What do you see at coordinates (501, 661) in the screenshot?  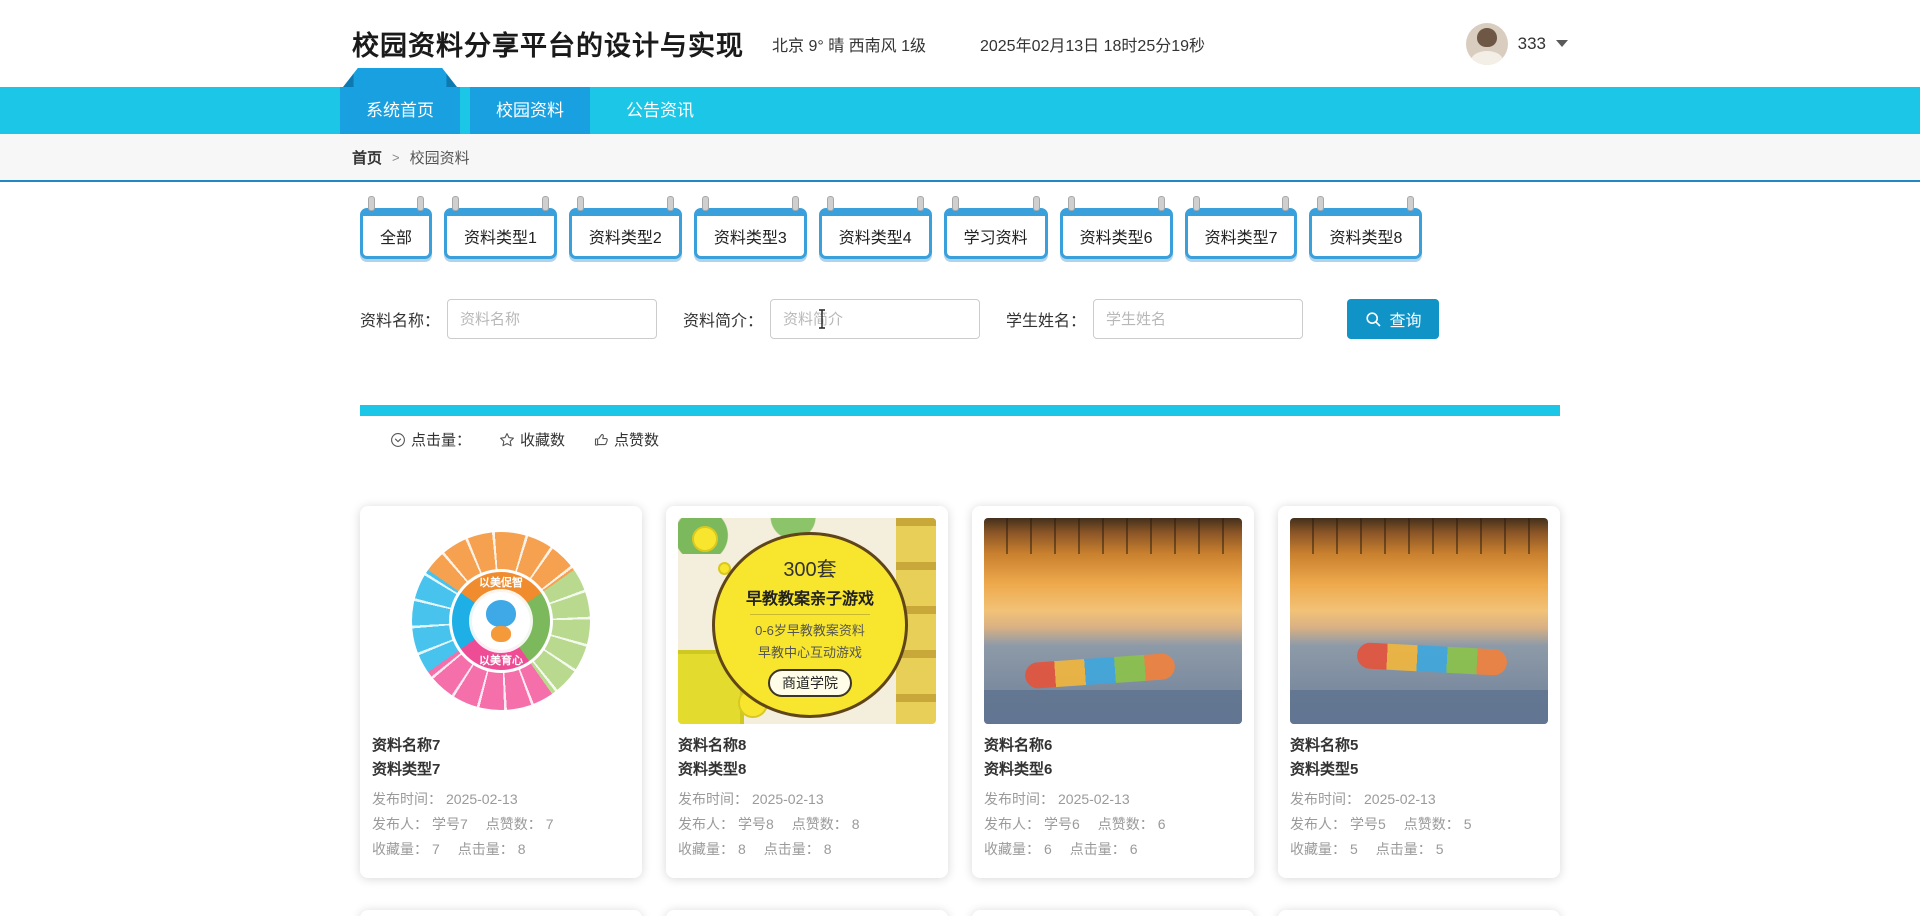 I see `wheel-bottom-label: 以美育心` at bounding box center [501, 661].